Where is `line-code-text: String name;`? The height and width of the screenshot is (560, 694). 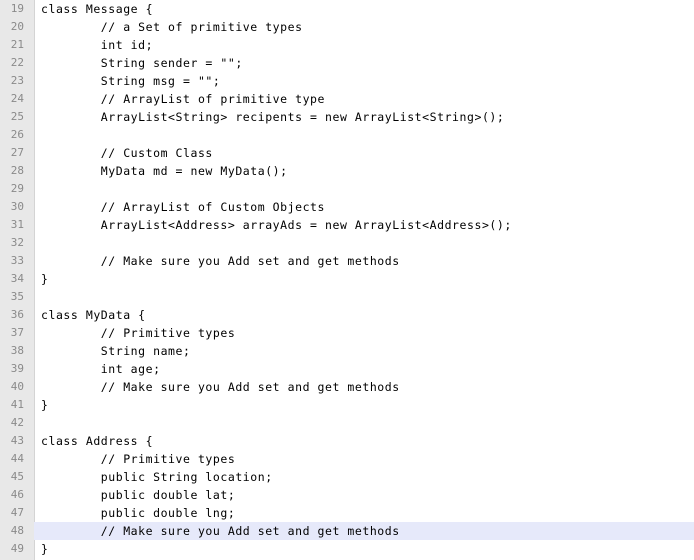
line-code-text: String name; is located at coordinates (115, 351).